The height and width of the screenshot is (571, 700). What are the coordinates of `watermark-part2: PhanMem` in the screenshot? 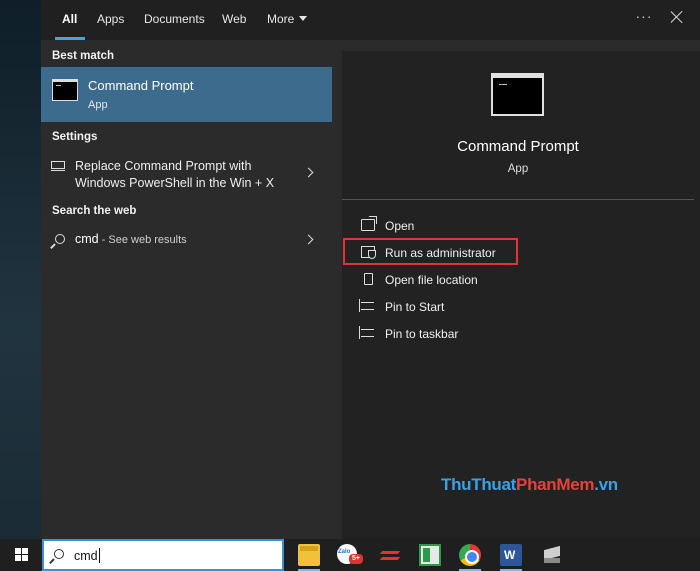 It's located at (555, 484).